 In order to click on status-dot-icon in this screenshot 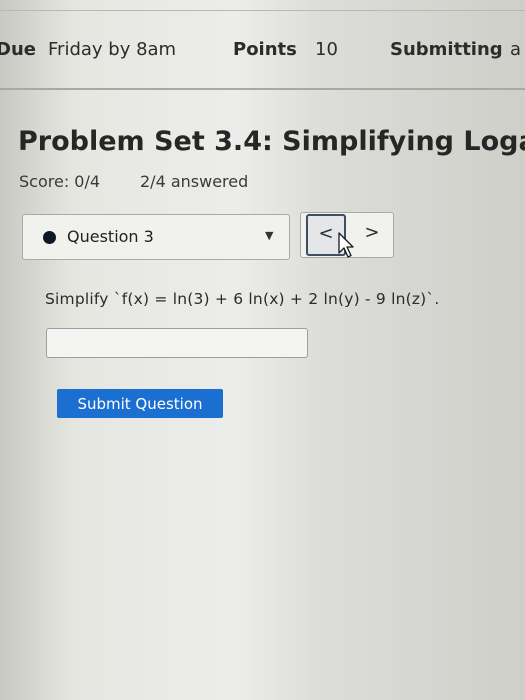, I will do `click(49, 237)`.